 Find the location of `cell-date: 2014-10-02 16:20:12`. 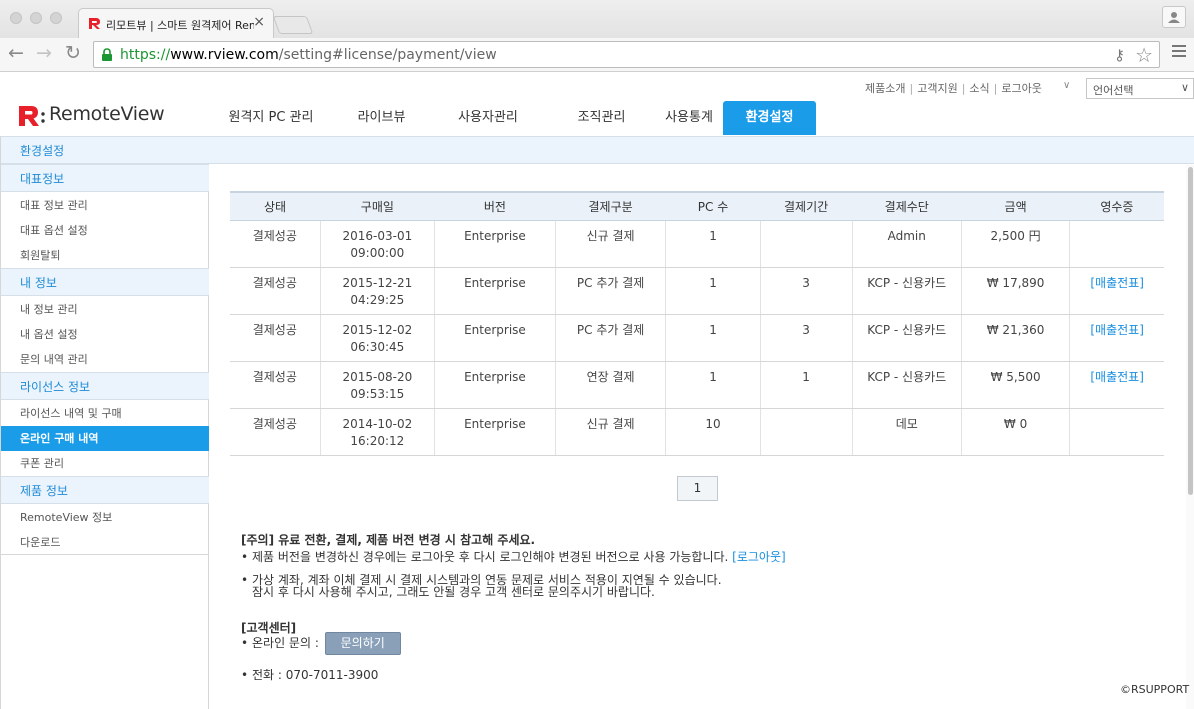

cell-date: 2014-10-02 16:20:12 is located at coordinates (378, 432).